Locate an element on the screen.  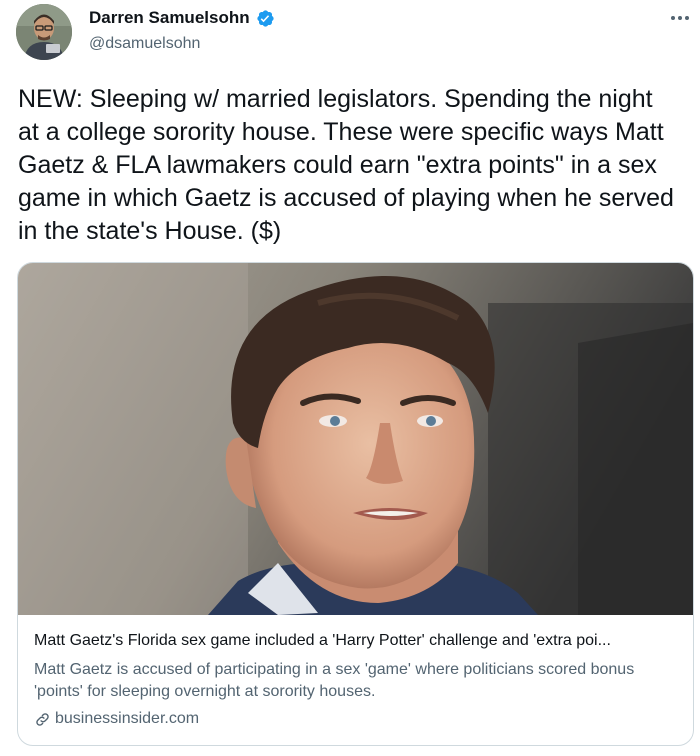
author-name-row: Darren Samuelsohn is located at coordinates (182, 18).